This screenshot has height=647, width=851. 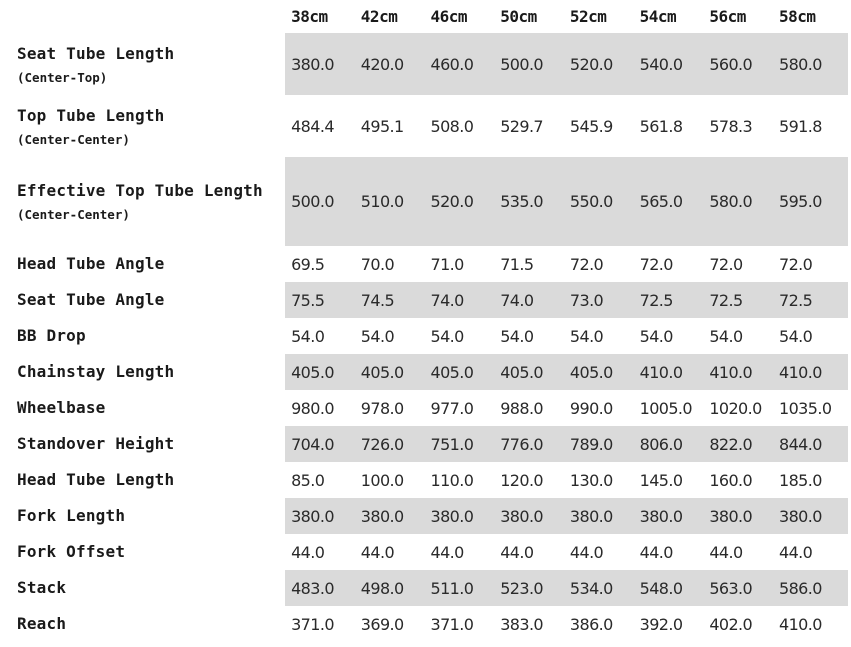 What do you see at coordinates (389, 64) in the screenshot?
I see `value-cell: 420.0` at bounding box center [389, 64].